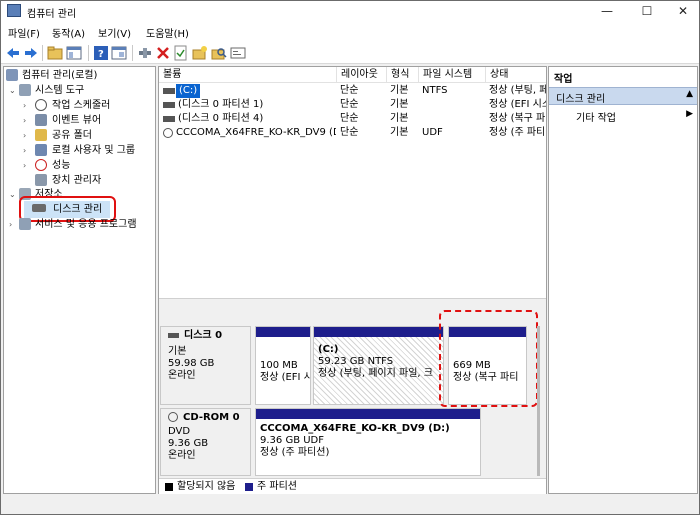 The image size is (700, 515). What do you see at coordinates (41, 135) in the screenshot?
I see `shared-folder-icon` at bounding box center [41, 135].